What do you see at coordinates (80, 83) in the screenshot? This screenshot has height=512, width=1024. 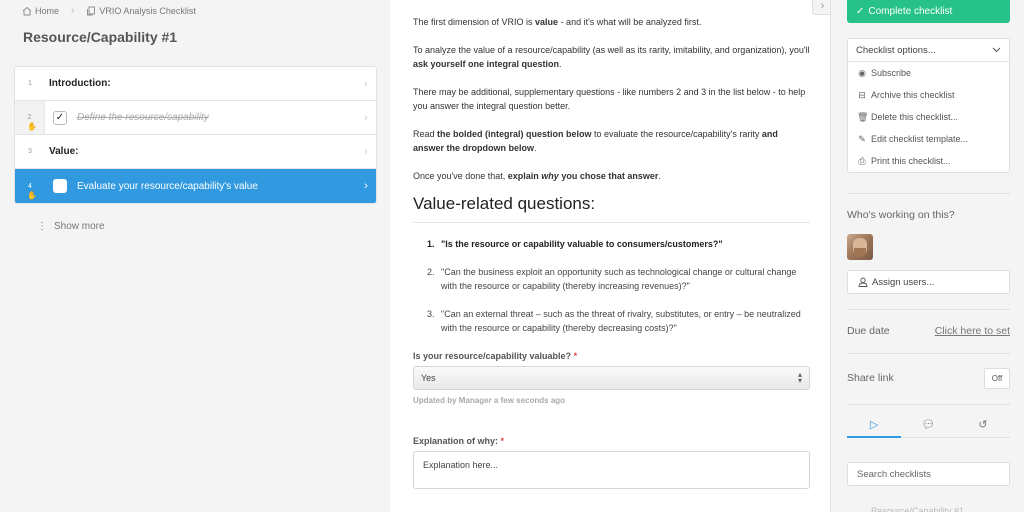 I see `task-label: Introduction:` at bounding box center [80, 83].